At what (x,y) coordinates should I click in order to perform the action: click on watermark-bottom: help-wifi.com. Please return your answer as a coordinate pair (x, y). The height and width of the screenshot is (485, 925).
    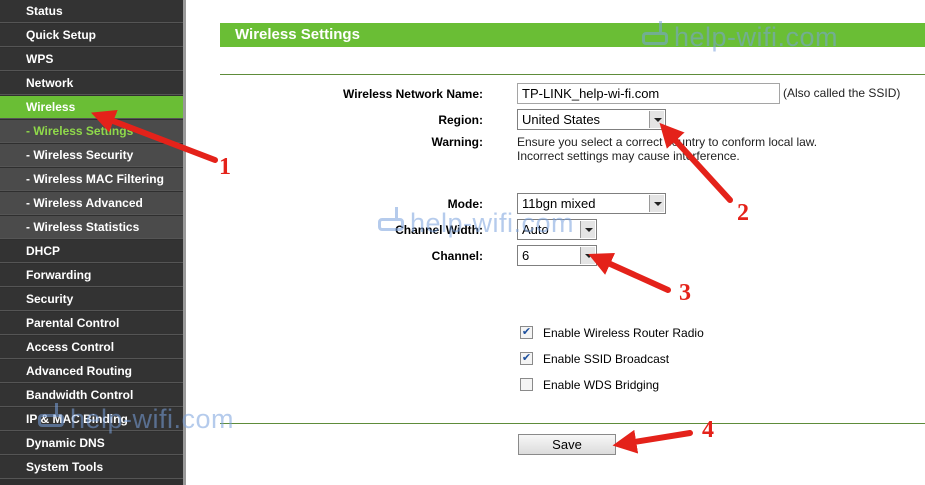
    Looking at the image, I should click on (136, 419).